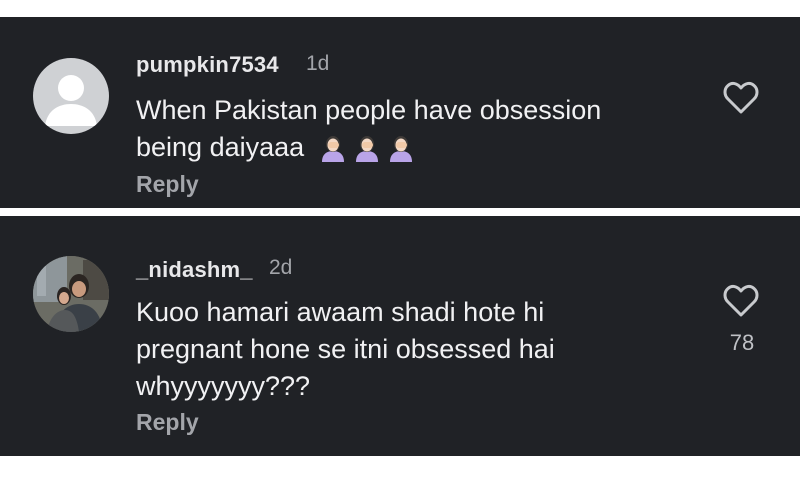 The height and width of the screenshot is (480, 800). What do you see at coordinates (220, 147) in the screenshot?
I see `comment-text-line: being daiyaaa` at bounding box center [220, 147].